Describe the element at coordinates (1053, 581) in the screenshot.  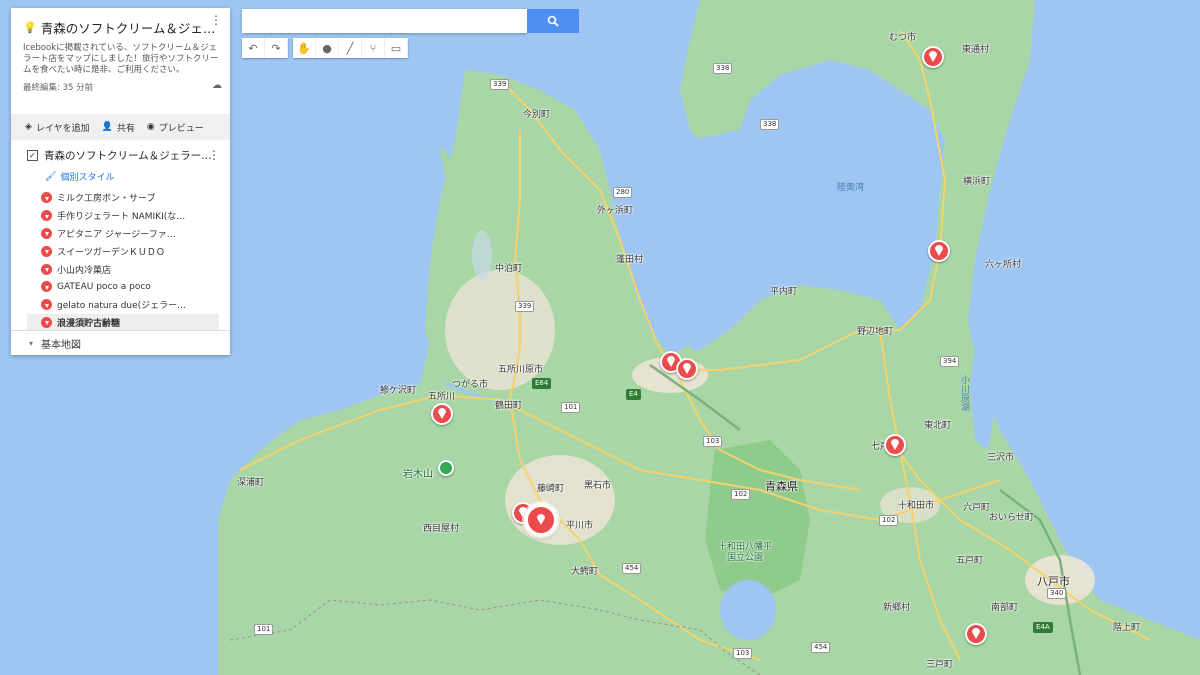
I see `map-label: 八戸市` at that location.